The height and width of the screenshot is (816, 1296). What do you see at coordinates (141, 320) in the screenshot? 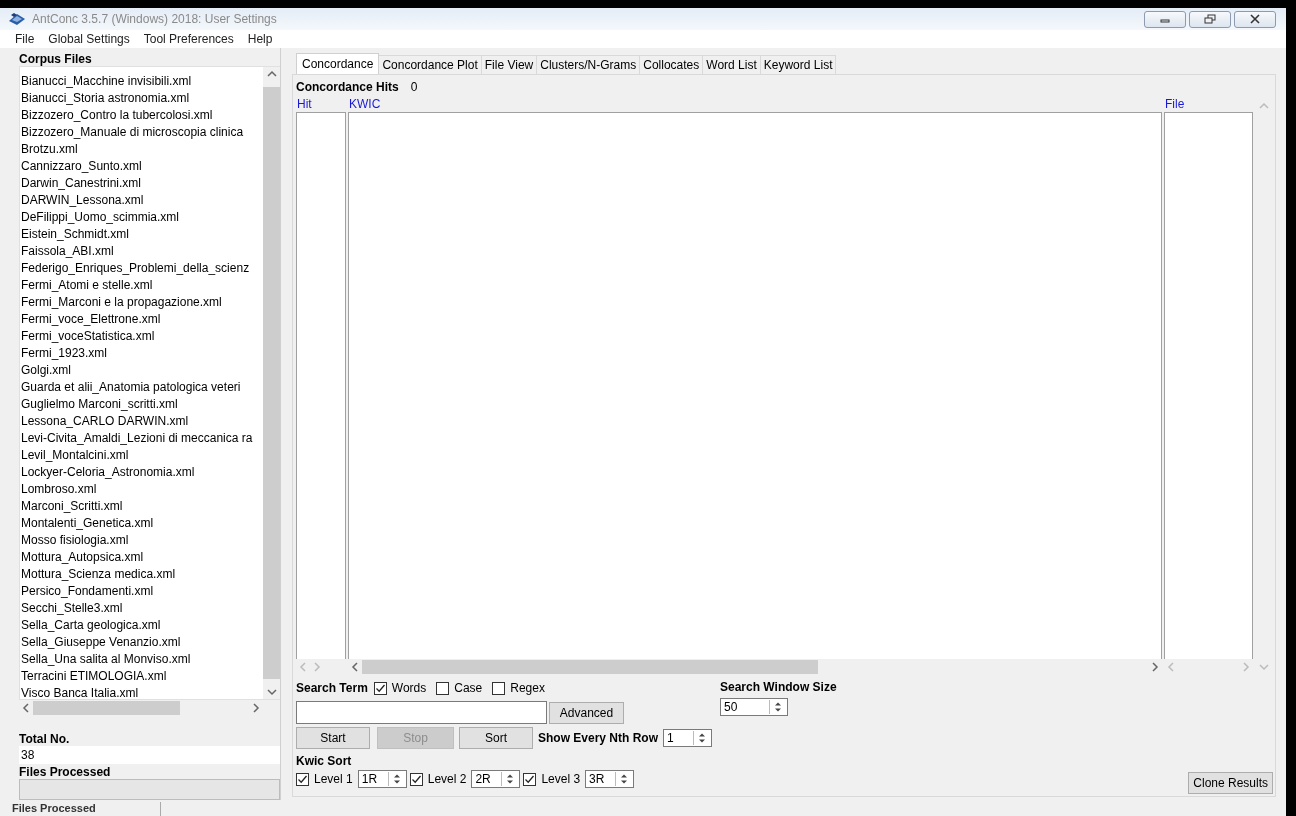
I see `file-list-item: Fermi_voce_Elettrone.xml` at bounding box center [141, 320].